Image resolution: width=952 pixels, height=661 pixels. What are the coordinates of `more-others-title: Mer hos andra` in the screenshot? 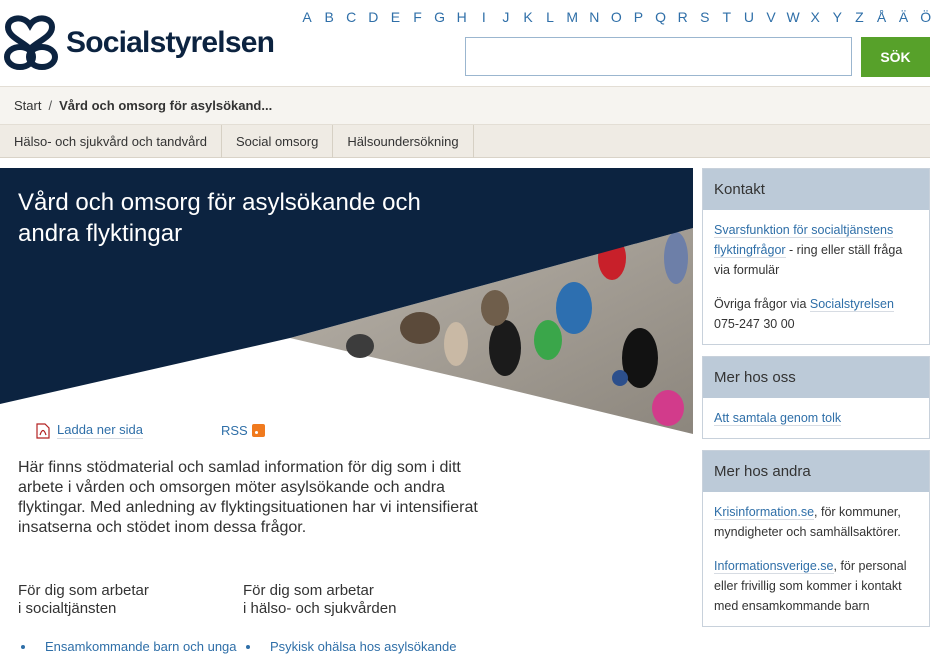 It's located at (816, 471).